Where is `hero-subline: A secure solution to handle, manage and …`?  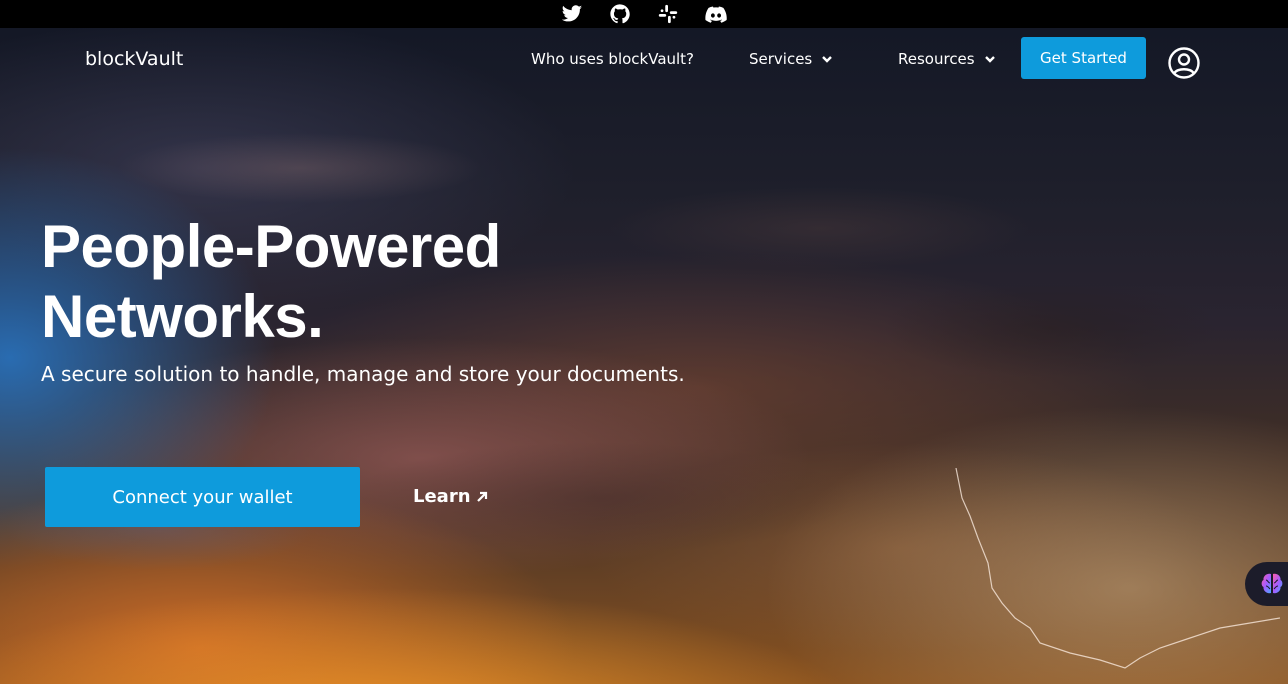
hero-subline: A secure solution to handle, manage and … is located at coordinates (363, 374).